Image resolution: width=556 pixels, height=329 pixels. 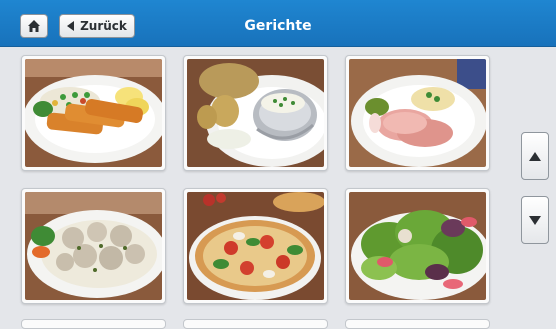 I want to click on dish-photo-salad, so click(x=417, y=246).